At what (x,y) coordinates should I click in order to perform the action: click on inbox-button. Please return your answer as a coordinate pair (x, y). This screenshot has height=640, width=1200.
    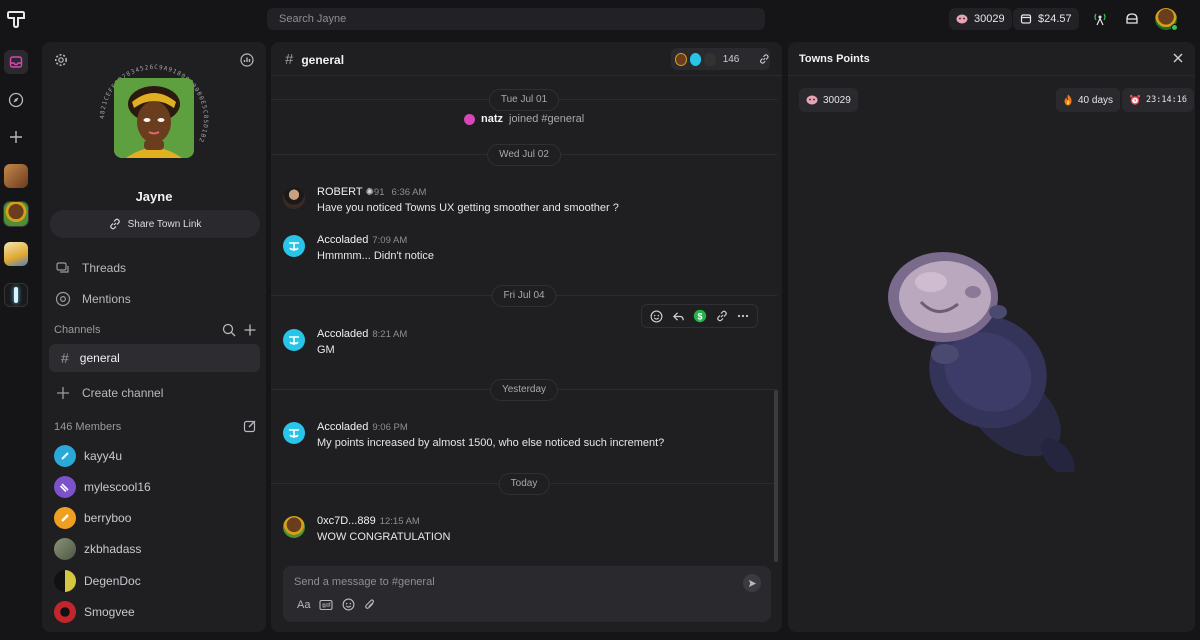
    Looking at the image, I should click on (16, 62).